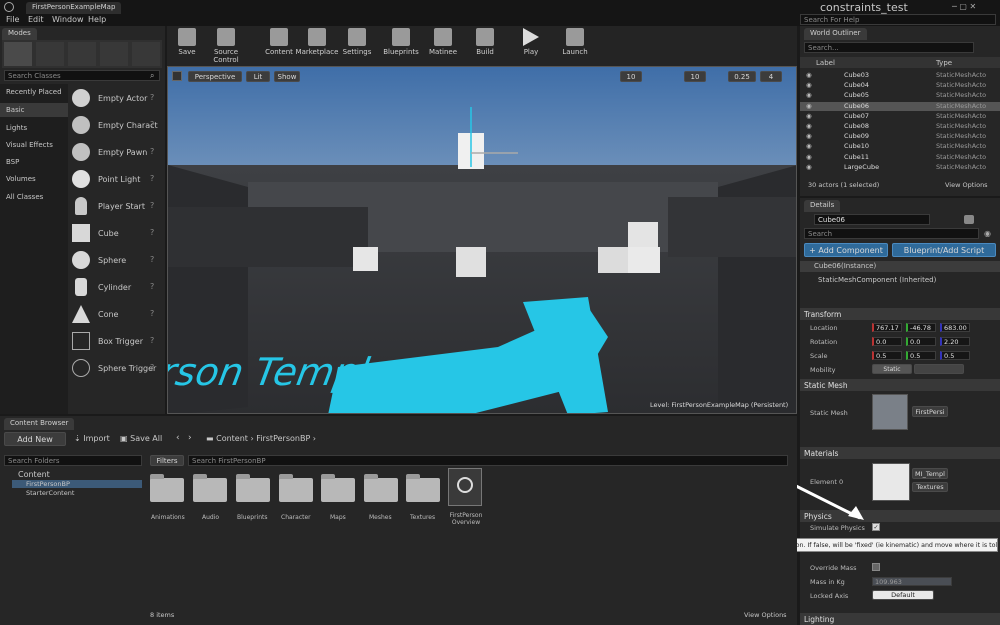 The width and height of the screenshot is (1000, 625). What do you see at coordinates (146, 54) in the screenshot?
I see `geometry-mode-icon` at bounding box center [146, 54].